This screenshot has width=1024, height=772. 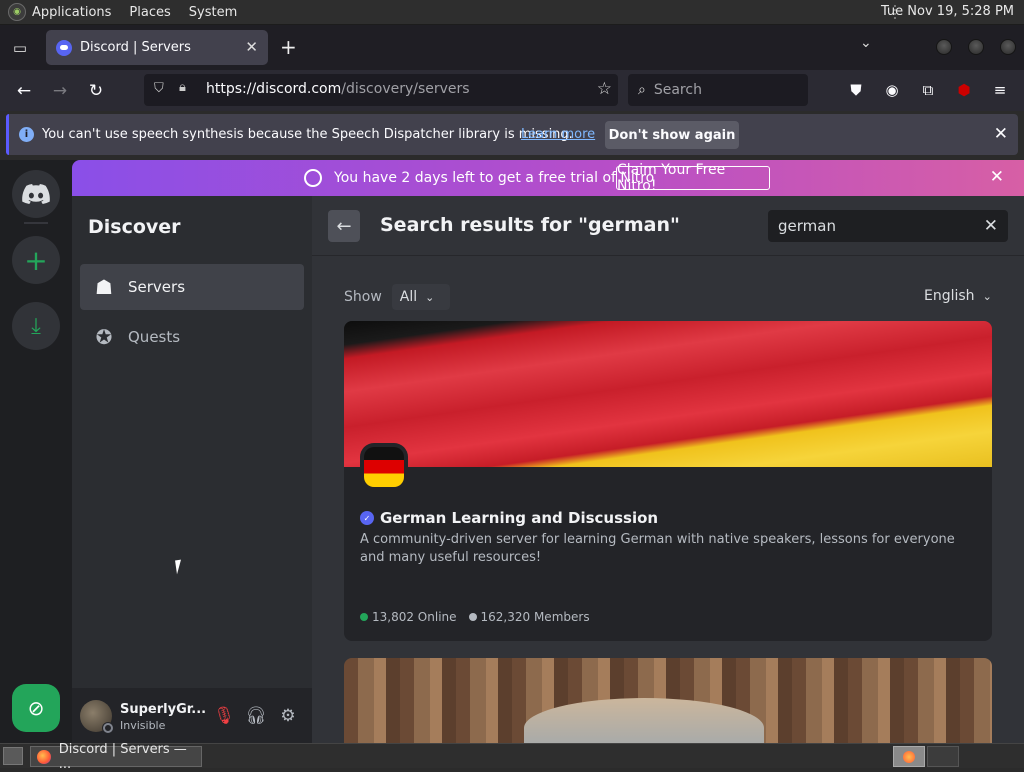 What do you see at coordinates (1000, 90) in the screenshot?
I see `hamburger-menu-icon: ≡` at bounding box center [1000, 90].